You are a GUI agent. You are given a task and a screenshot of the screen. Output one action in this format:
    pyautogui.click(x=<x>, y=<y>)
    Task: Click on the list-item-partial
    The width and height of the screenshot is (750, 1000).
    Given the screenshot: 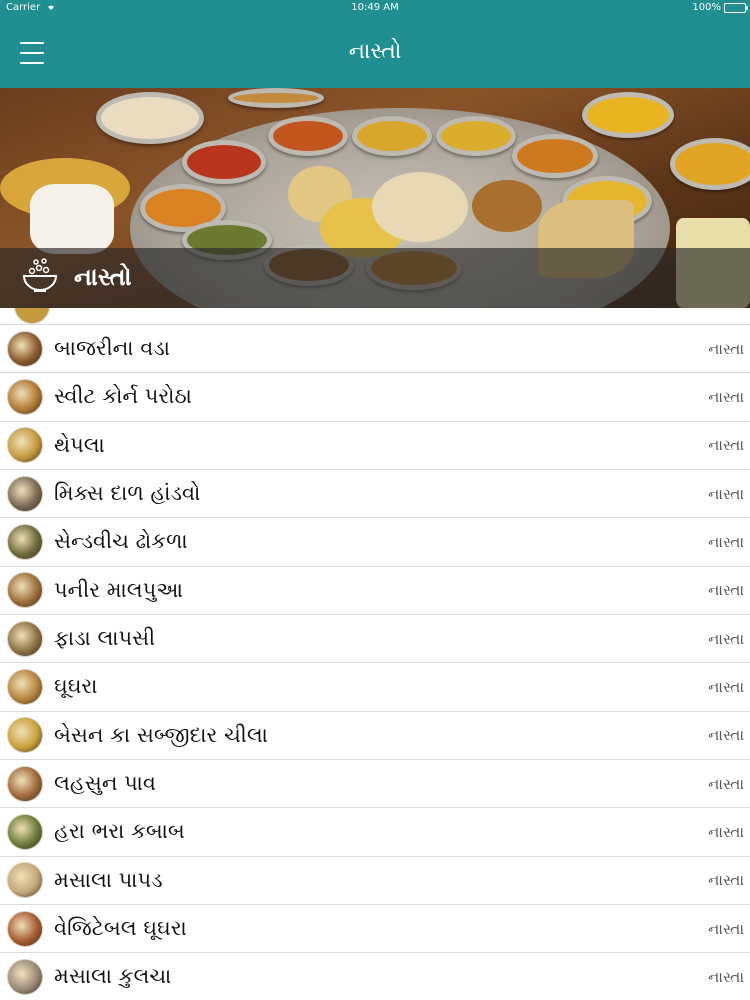 What is the action you would take?
    pyautogui.click(x=375, y=316)
    